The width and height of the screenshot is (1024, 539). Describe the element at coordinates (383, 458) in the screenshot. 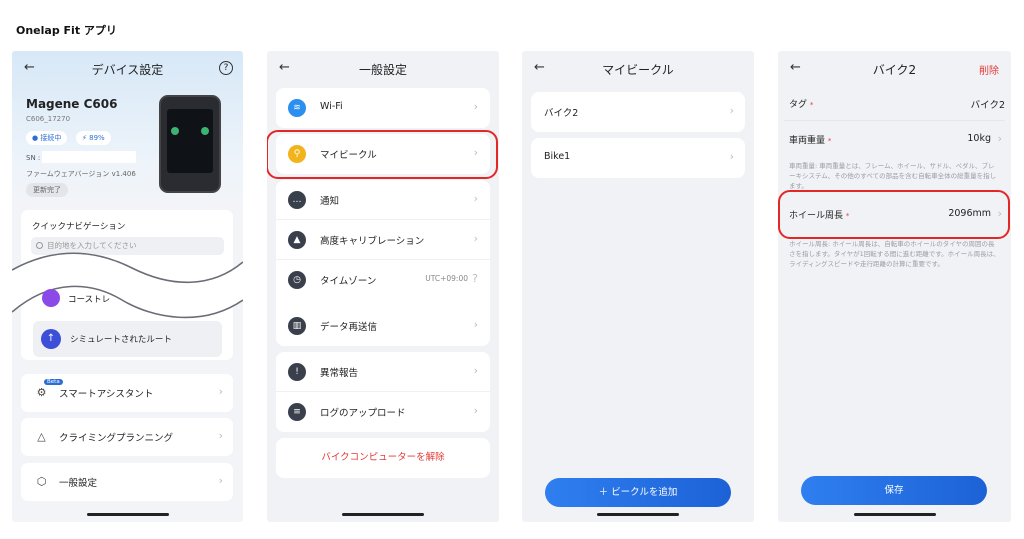

I see `unpair-button: バイクコンピューターを解除` at that location.